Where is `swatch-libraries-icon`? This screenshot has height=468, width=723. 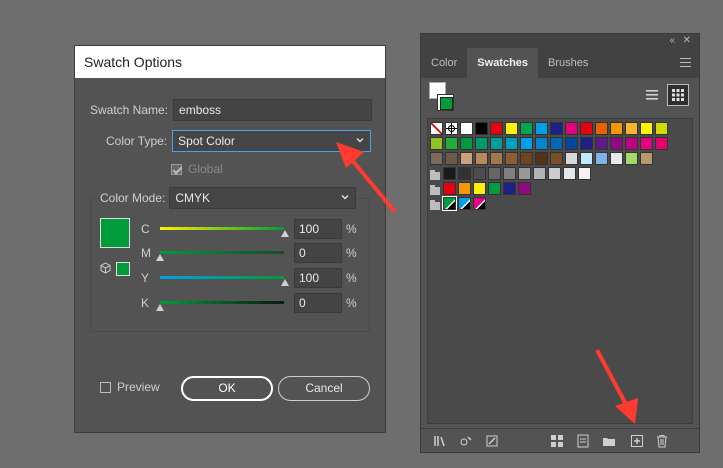
swatch-libraries-icon is located at coordinates (440, 441).